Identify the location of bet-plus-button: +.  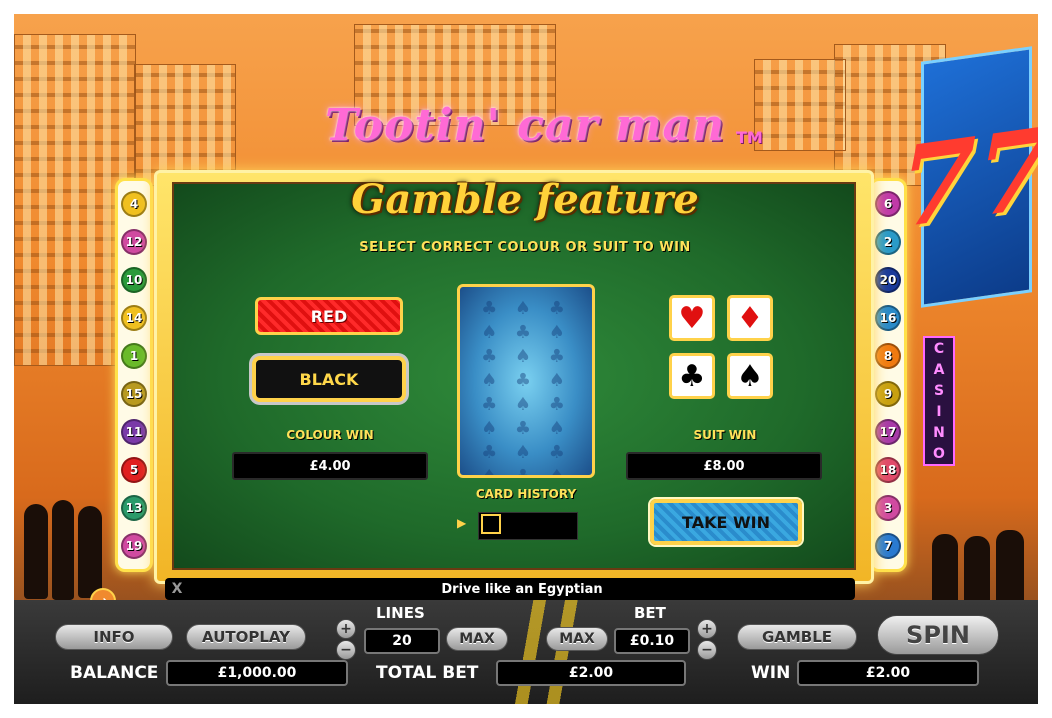
(707, 629).